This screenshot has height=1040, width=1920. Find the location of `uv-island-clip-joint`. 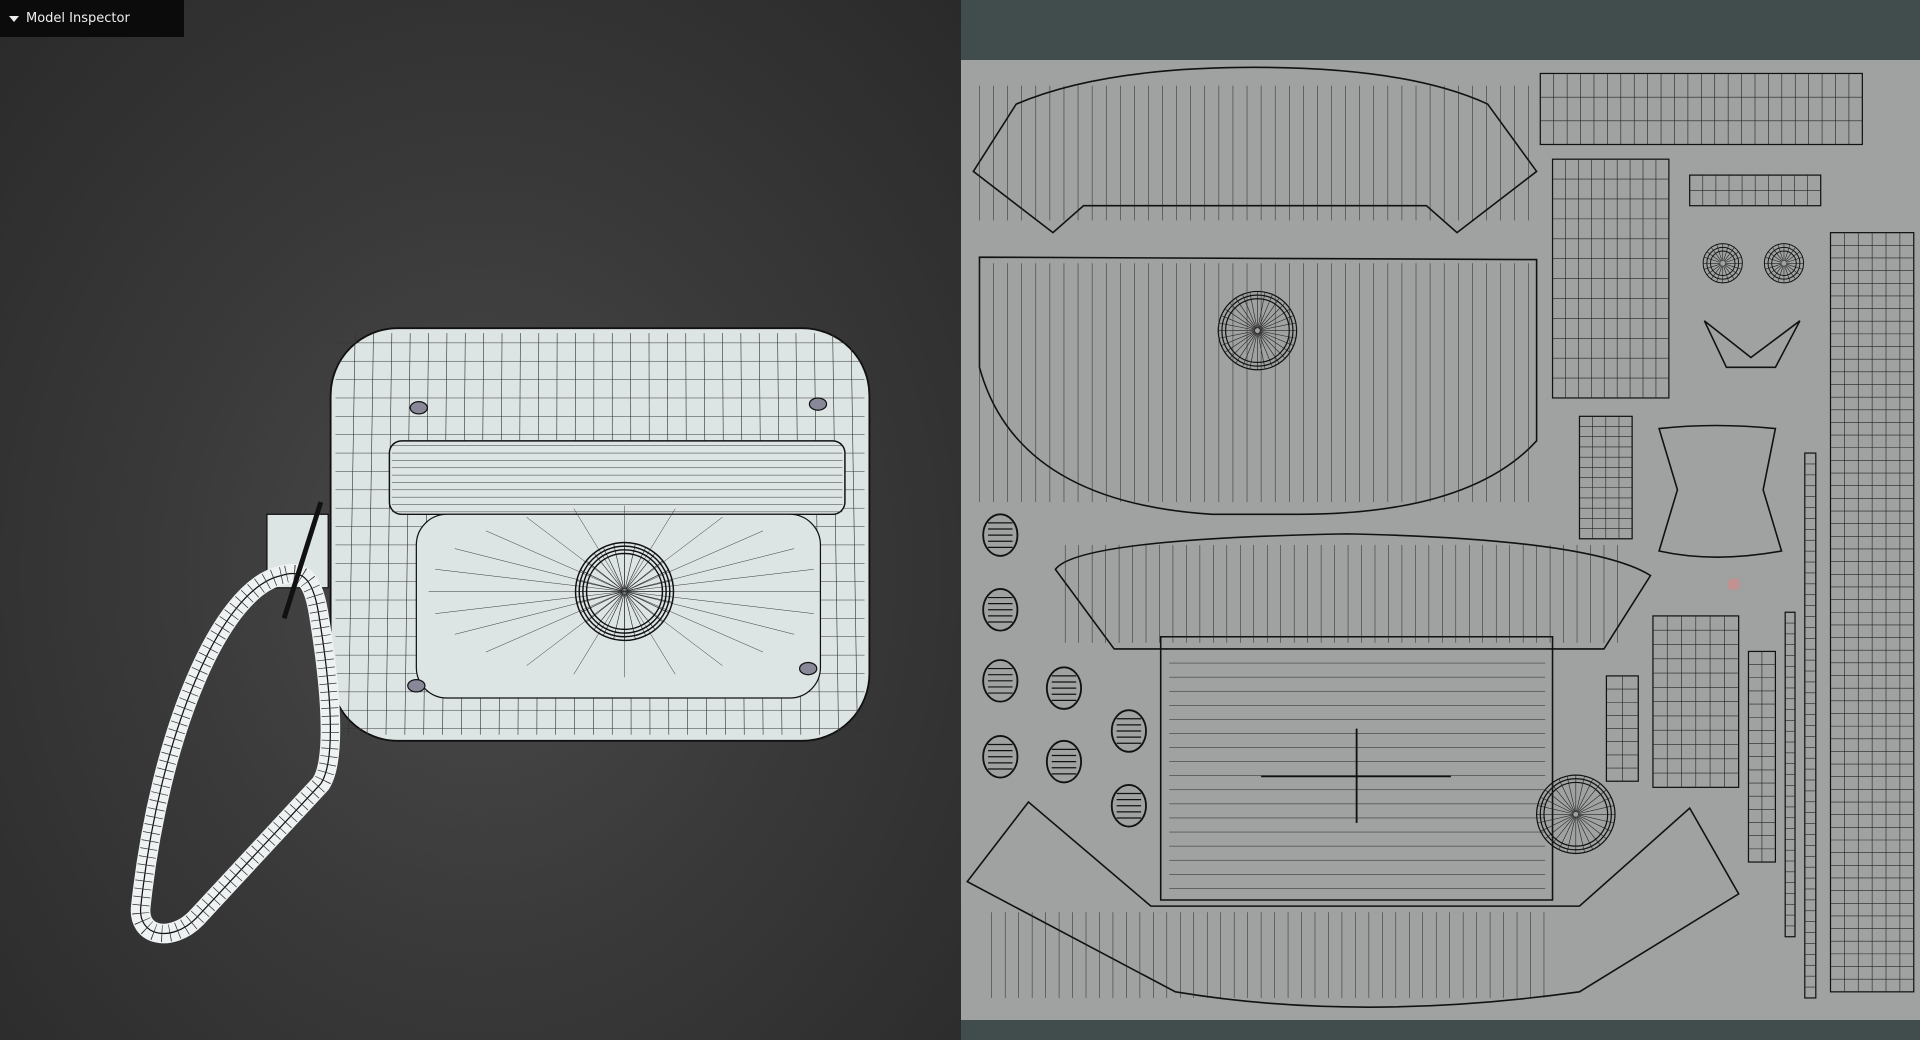

uv-island-clip-joint is located at coordinates (1752, 344).